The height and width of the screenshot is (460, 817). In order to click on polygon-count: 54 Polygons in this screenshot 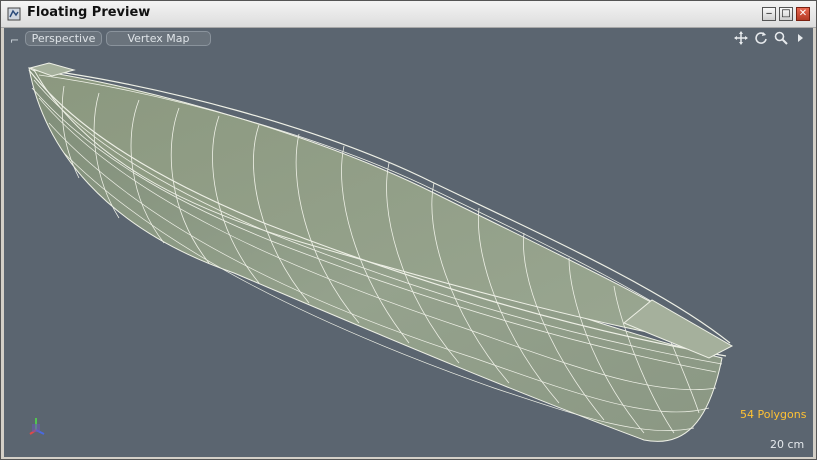, I will do `click(773, 414)`.